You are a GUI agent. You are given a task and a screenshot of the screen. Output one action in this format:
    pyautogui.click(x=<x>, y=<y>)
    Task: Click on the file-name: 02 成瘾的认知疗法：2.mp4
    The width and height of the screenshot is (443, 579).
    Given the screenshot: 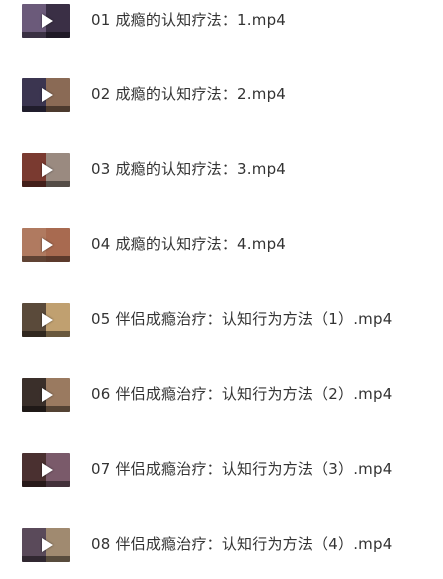 What is the action you would take?
    pyautogui.click(x=188, y=94)
    